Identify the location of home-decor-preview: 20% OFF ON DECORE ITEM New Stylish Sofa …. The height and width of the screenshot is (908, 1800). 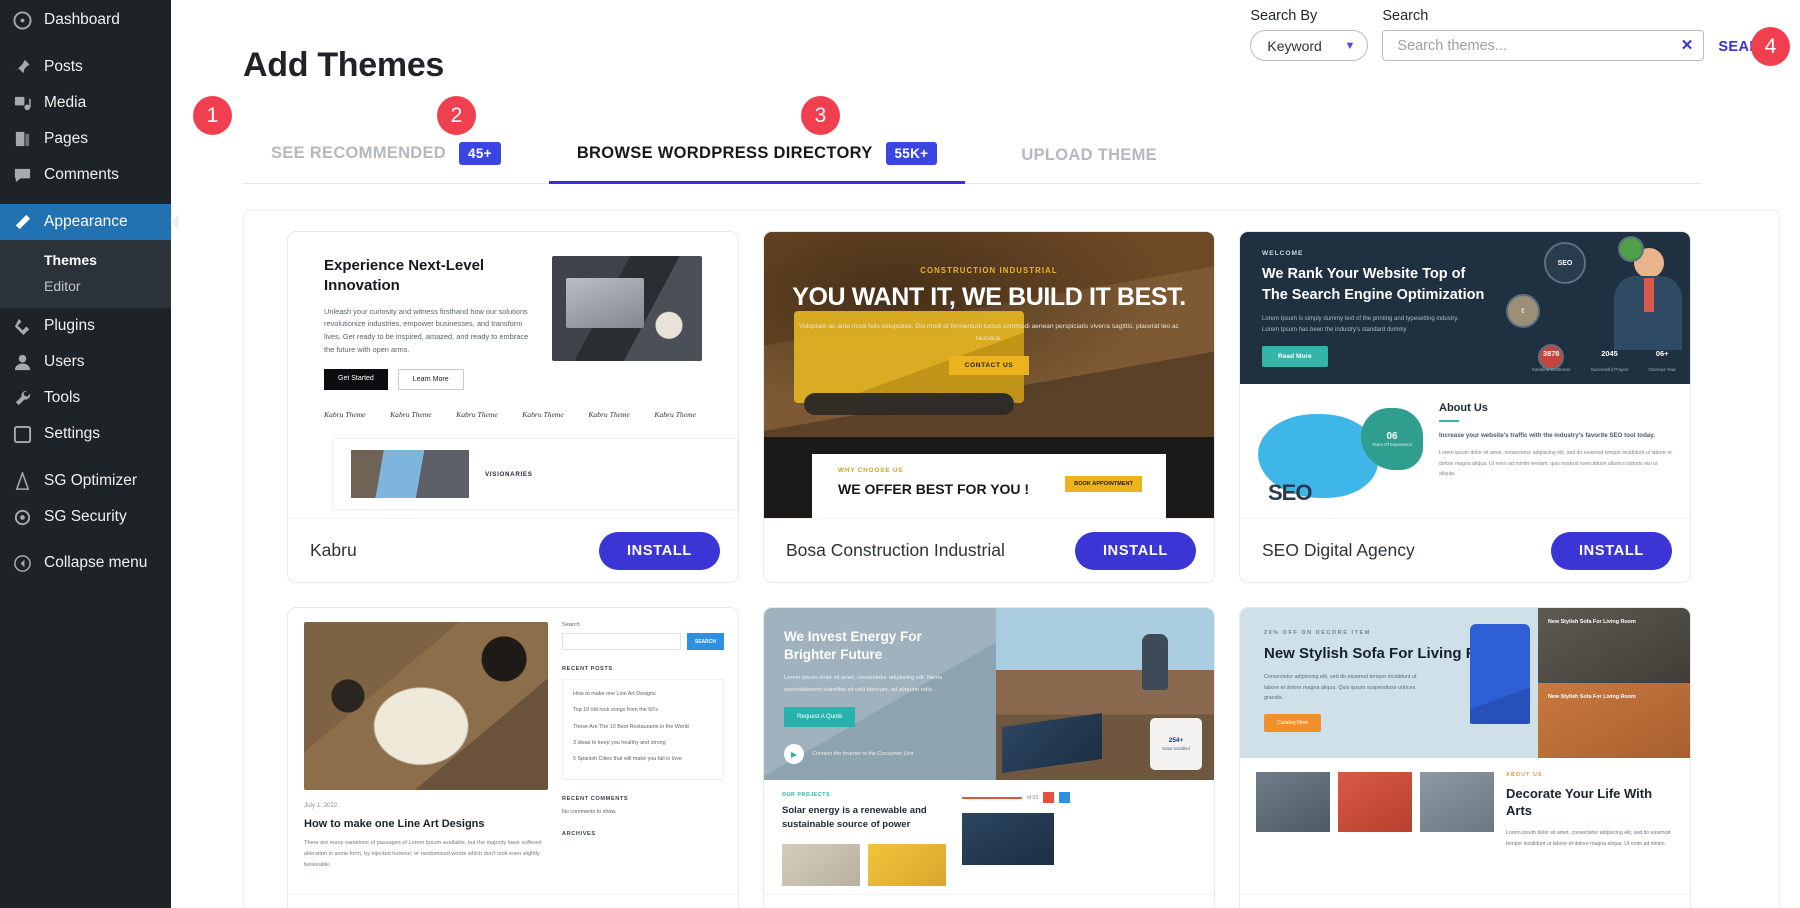
(1465, 751).